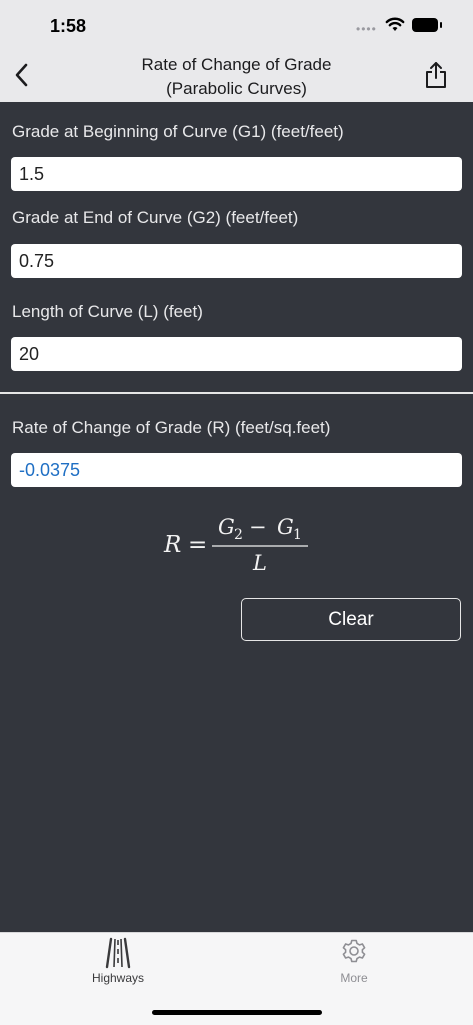  I want to click on tab-more: More, so click(354, 963).